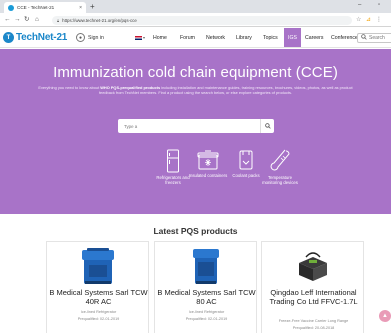 The height and width of the screenshot is (333, 391). I want to click on home-icon: ⌂, so click(37, 20).